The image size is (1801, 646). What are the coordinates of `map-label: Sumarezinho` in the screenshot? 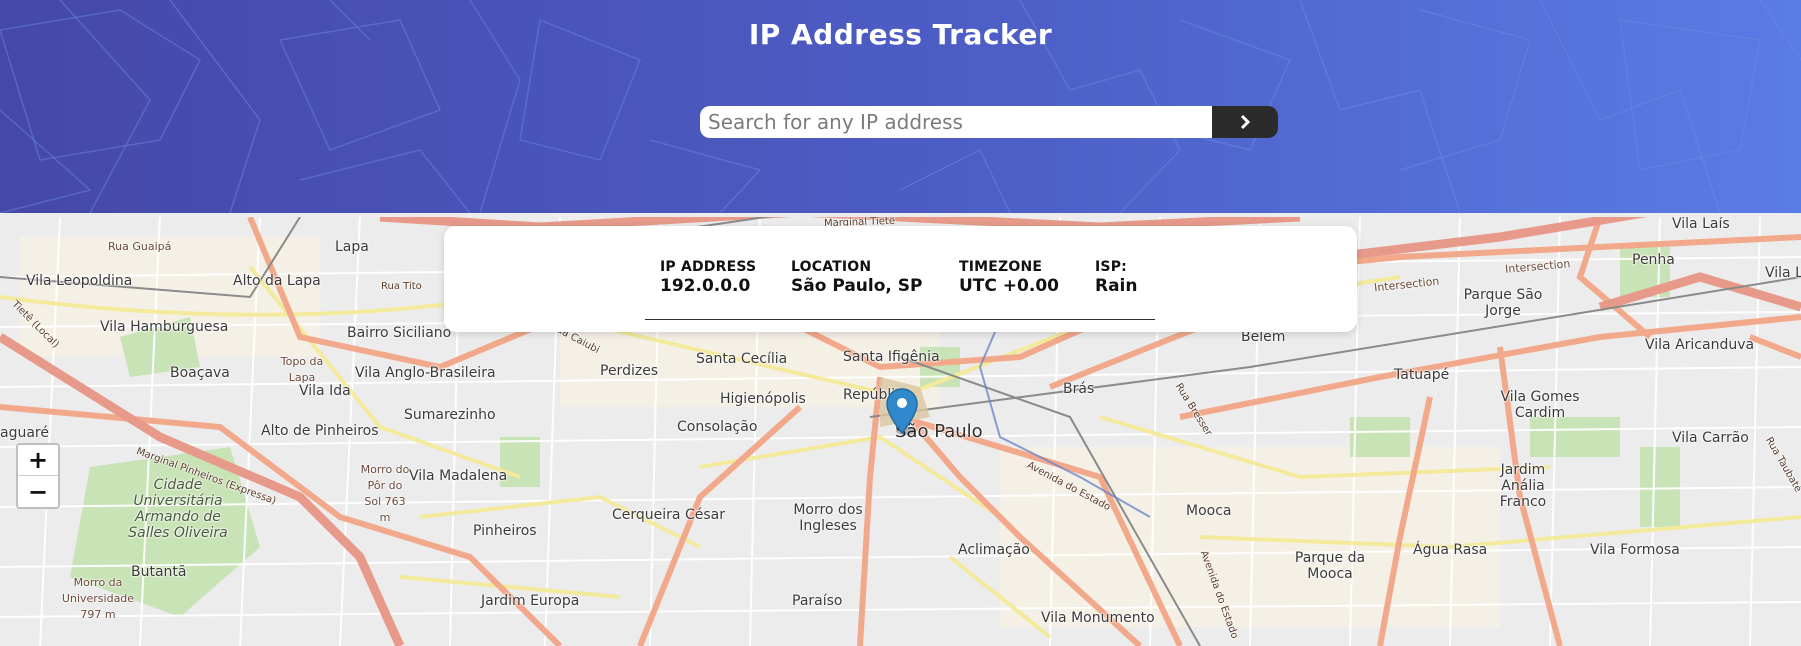 It's located at (450, 415).